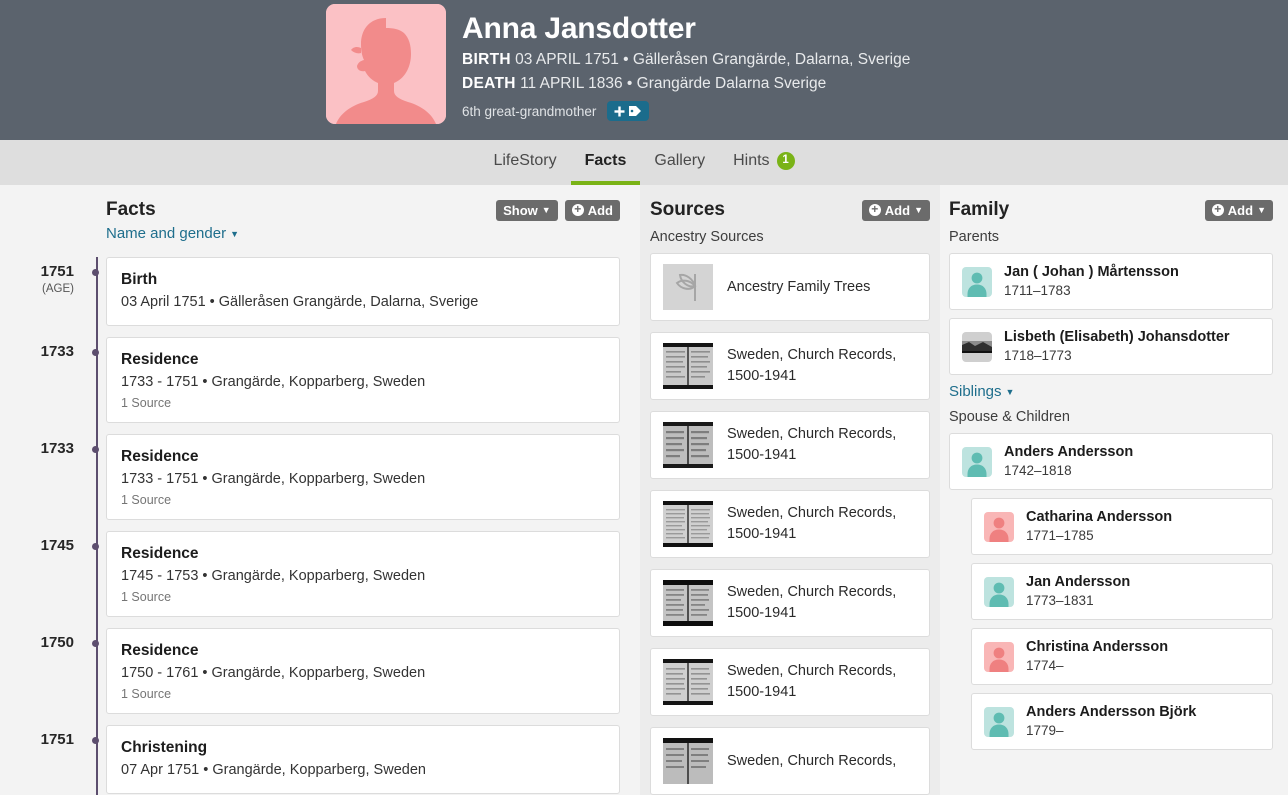 This screenshot has height=795, width=1288. I want to click on source-card-church-records: Sweden, Church Records,, so click(790, 761).